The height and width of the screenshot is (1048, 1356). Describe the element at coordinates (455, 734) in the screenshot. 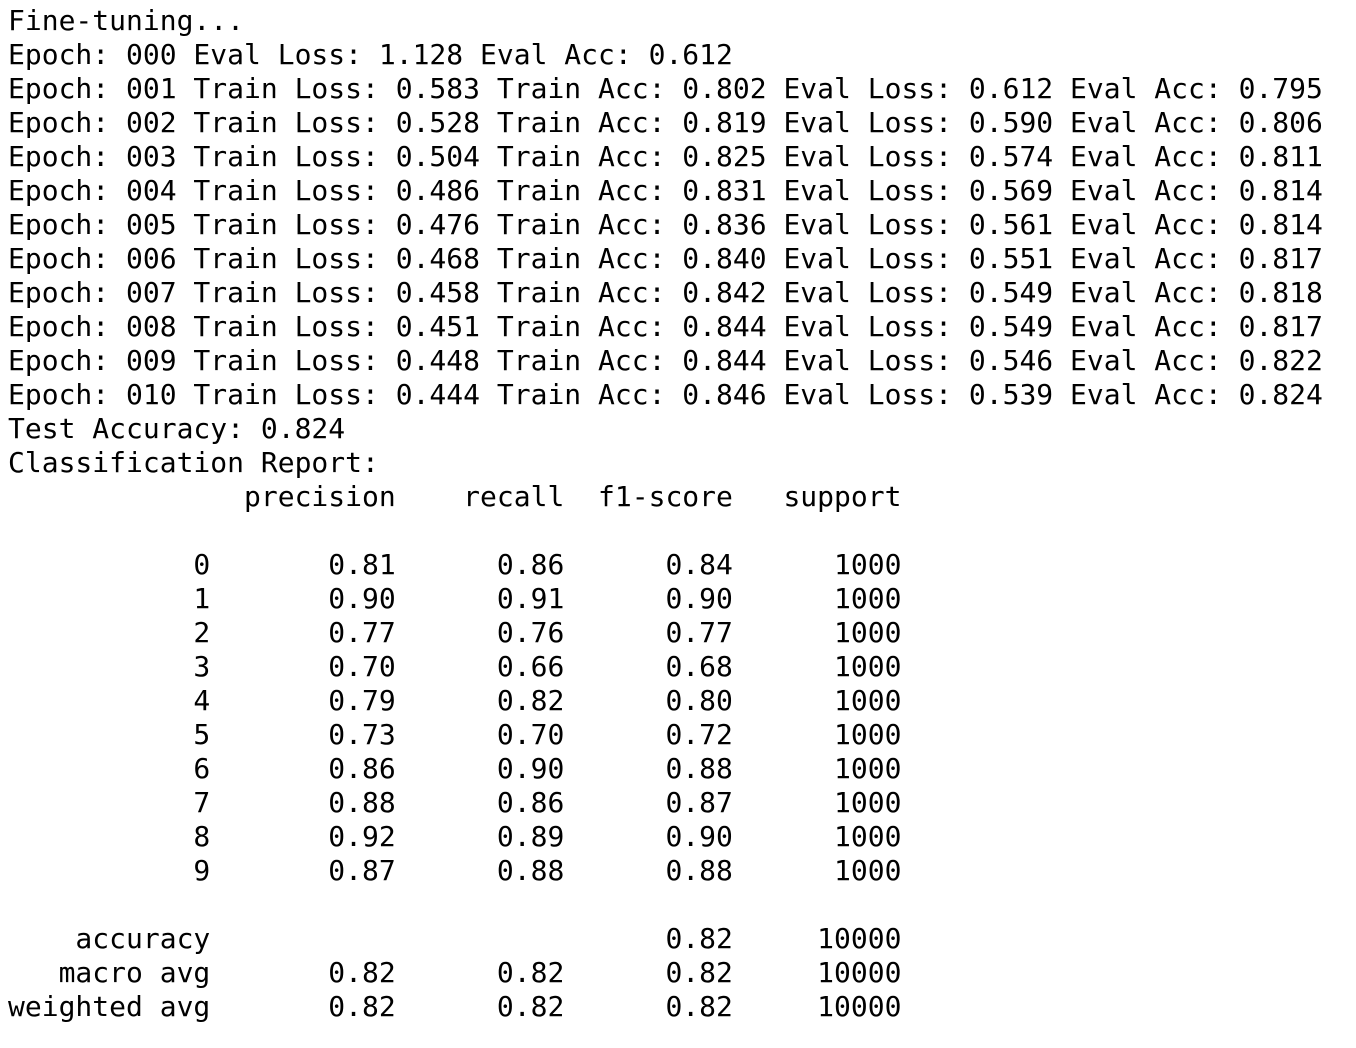

I see `report-class-row: 5 0.73 0.70 0.72 1000` at that location.